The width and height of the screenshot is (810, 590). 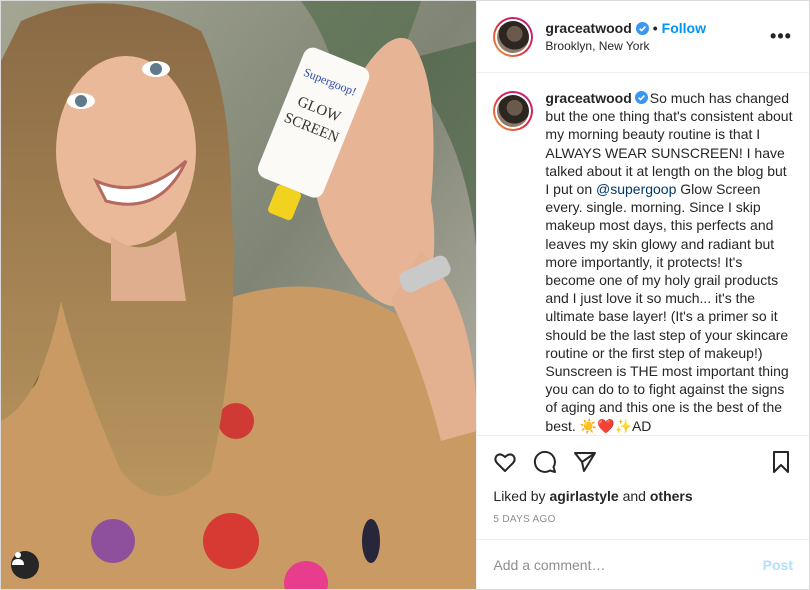 What do you see at coordinates (521, 496) in the screenshot?
I see `likes-prefix: Liked by` at bounding box center [521, 496].